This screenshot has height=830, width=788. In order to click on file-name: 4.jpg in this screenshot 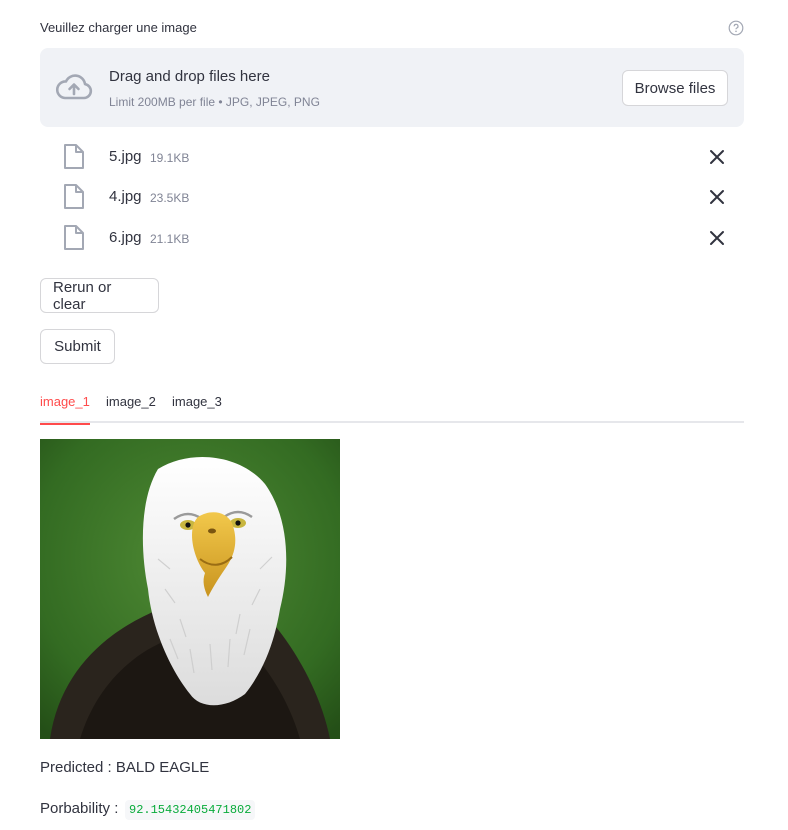, I will do `click(125, 196)`.